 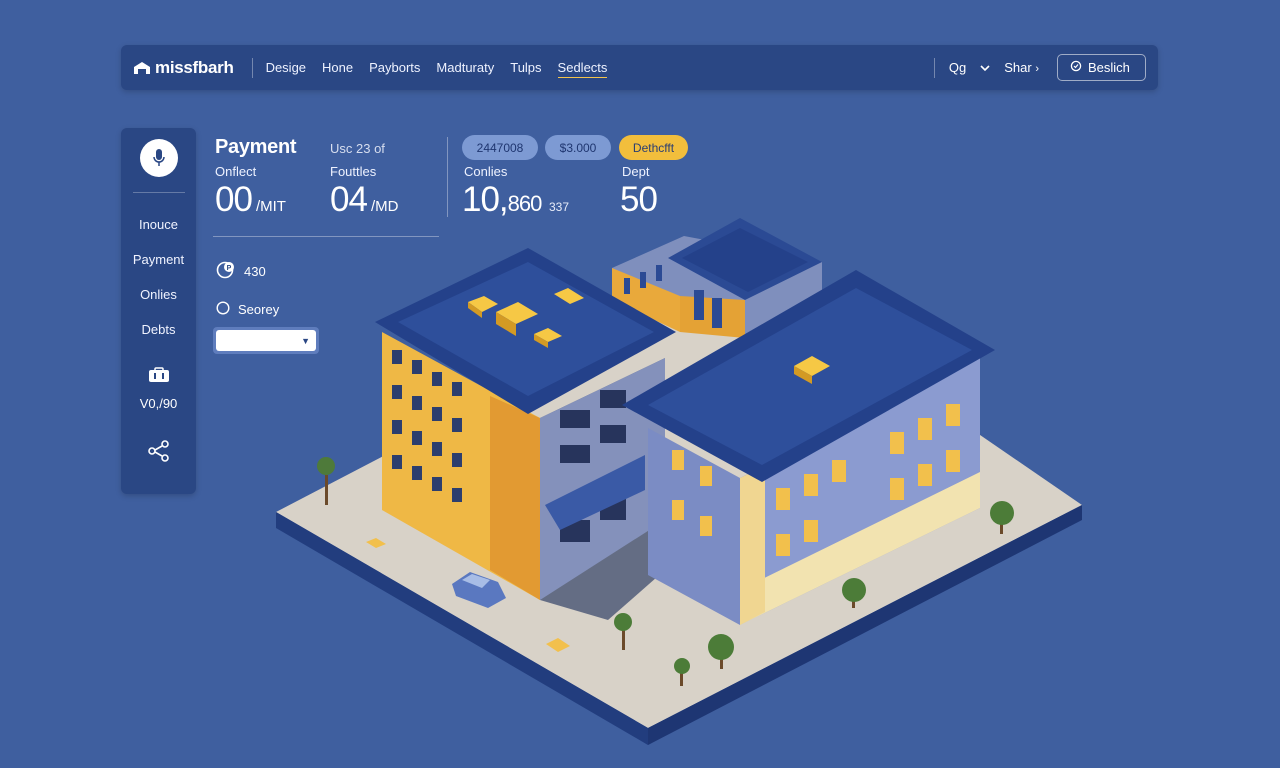 I want to click on pill-amount-1: 2447008, so click(x=500, y=147).